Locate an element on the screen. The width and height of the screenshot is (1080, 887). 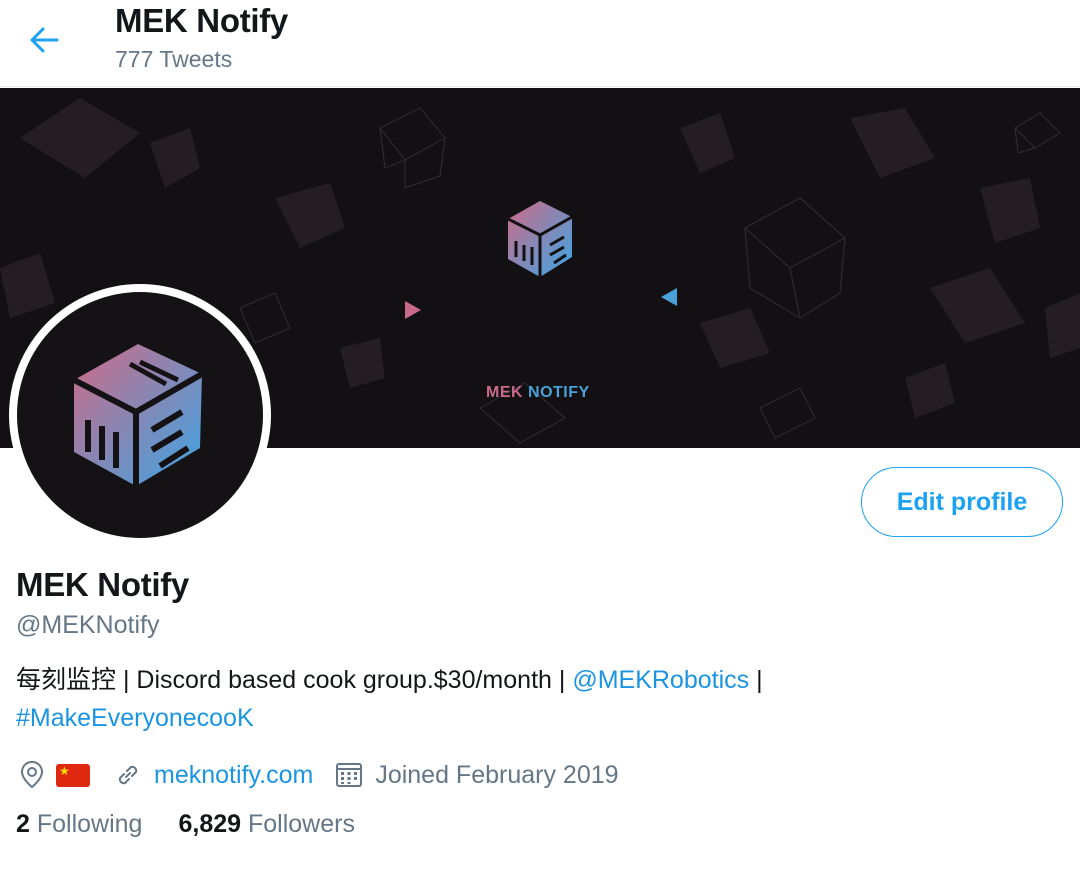
follow-stats: 2 Following 6,829 Followers is located at coordinates (185, 824).